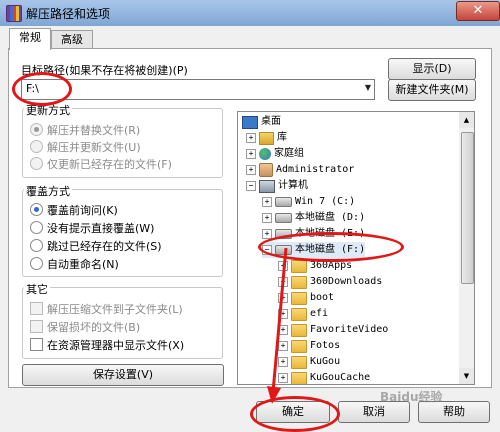  I want to click on target-path-label: 目标路径(如果不存在将被创建)(P), so click(104, 70).